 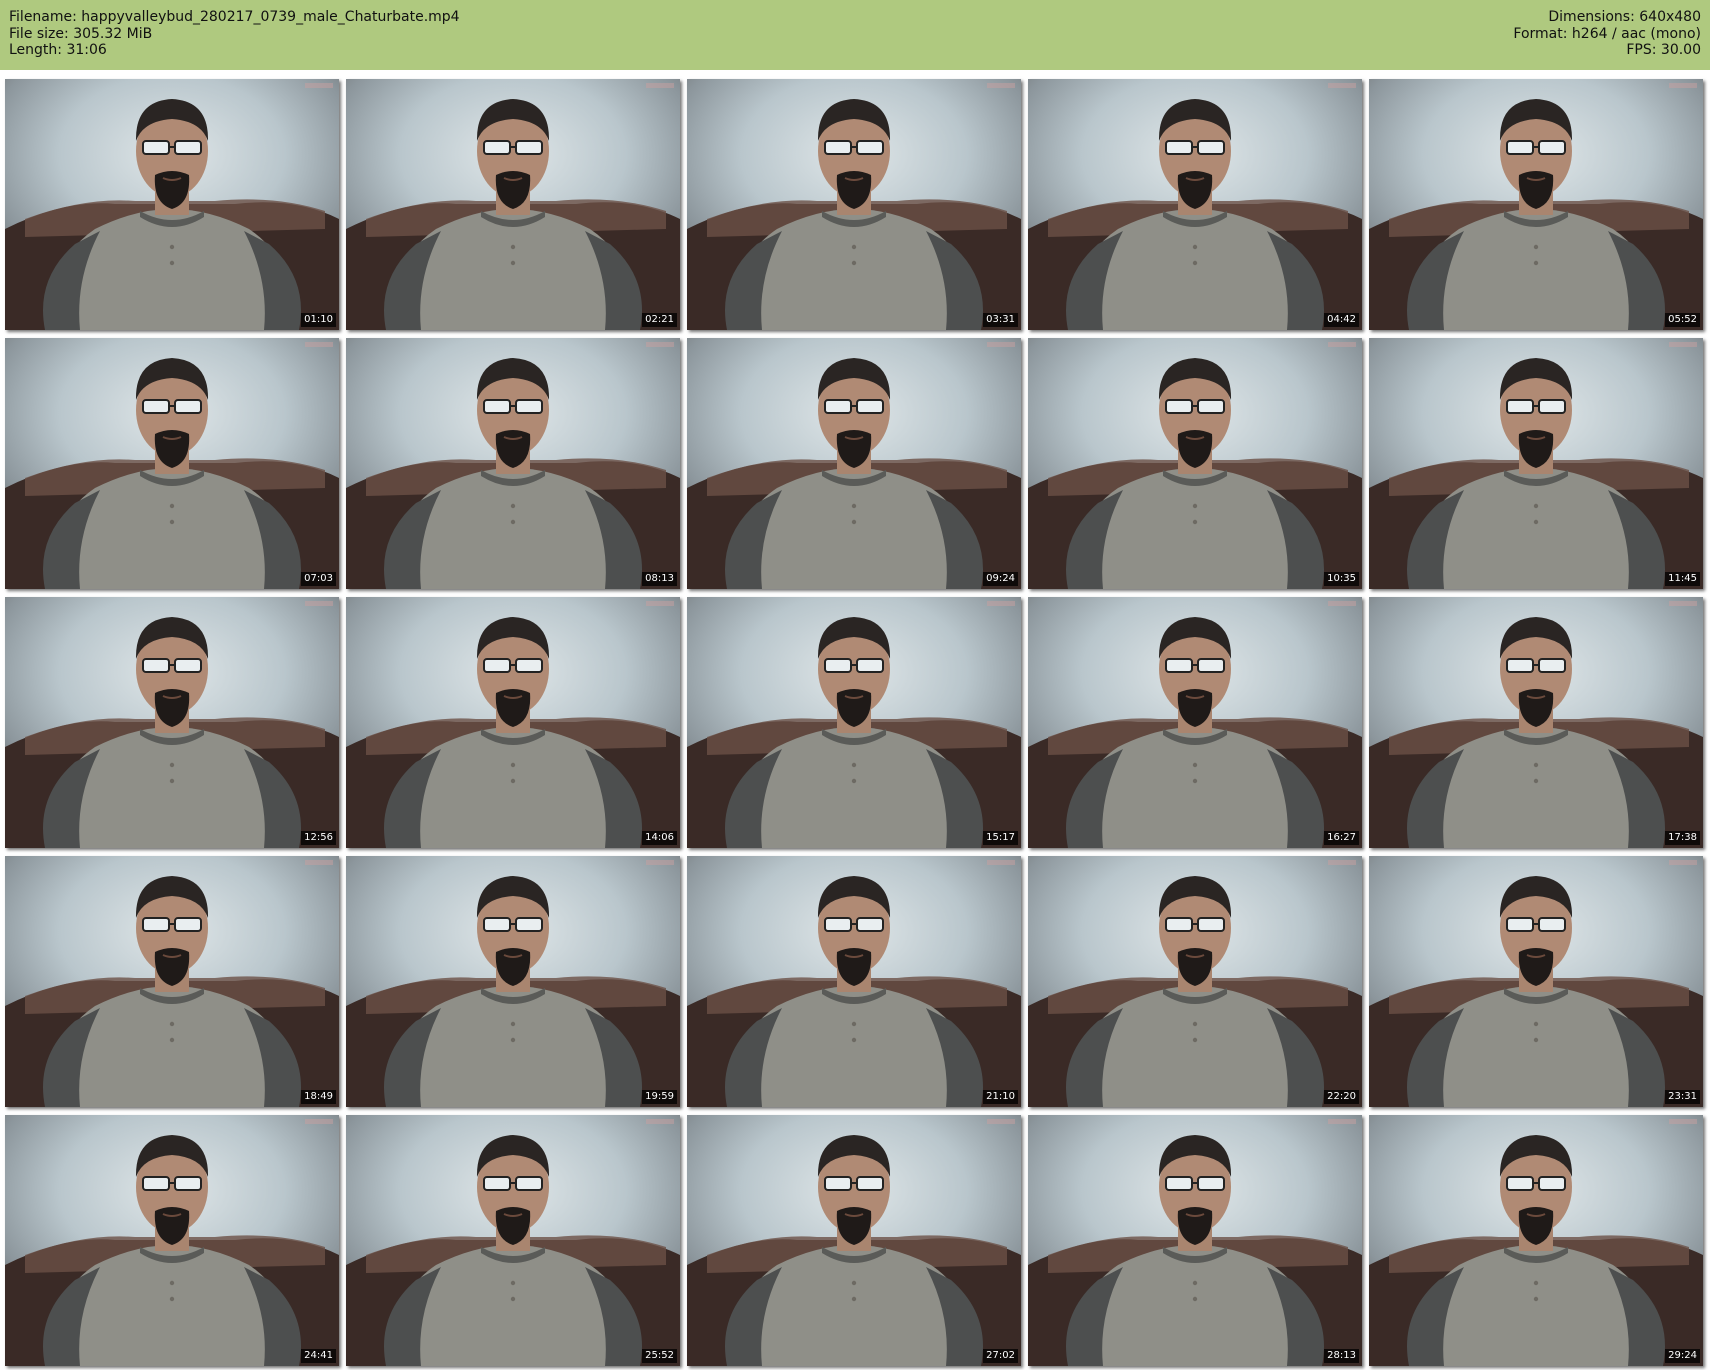 I want to click on video-thumbnail: 01:10, so click(x=172, y=204).